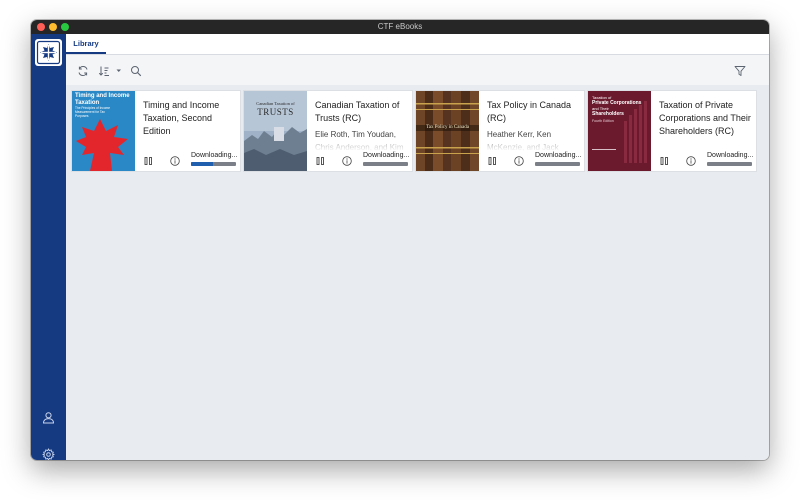 The image size is (800, 500). I want to click on title-bar: CTF eBooks, so click(400, 27).